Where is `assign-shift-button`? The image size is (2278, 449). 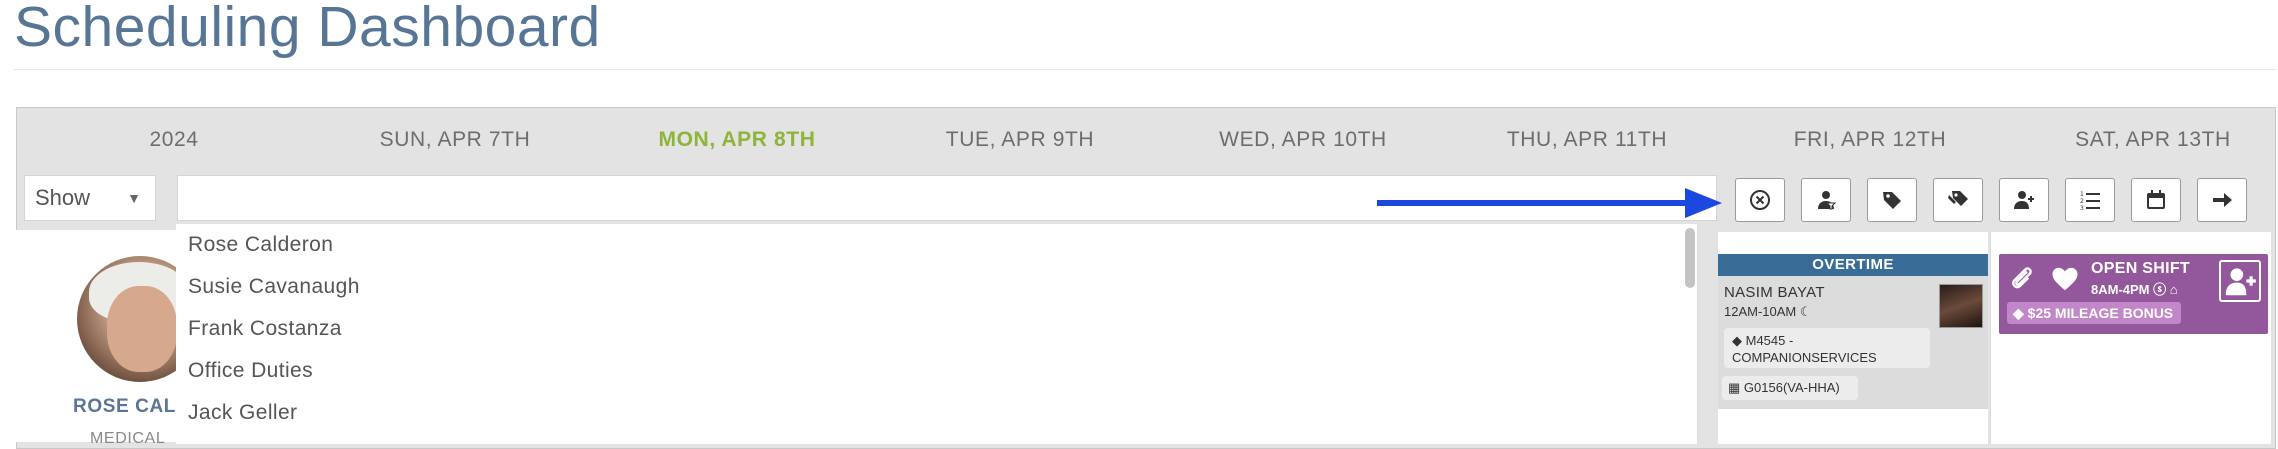 assign-shift-button is located at coordinates (2240, 281).